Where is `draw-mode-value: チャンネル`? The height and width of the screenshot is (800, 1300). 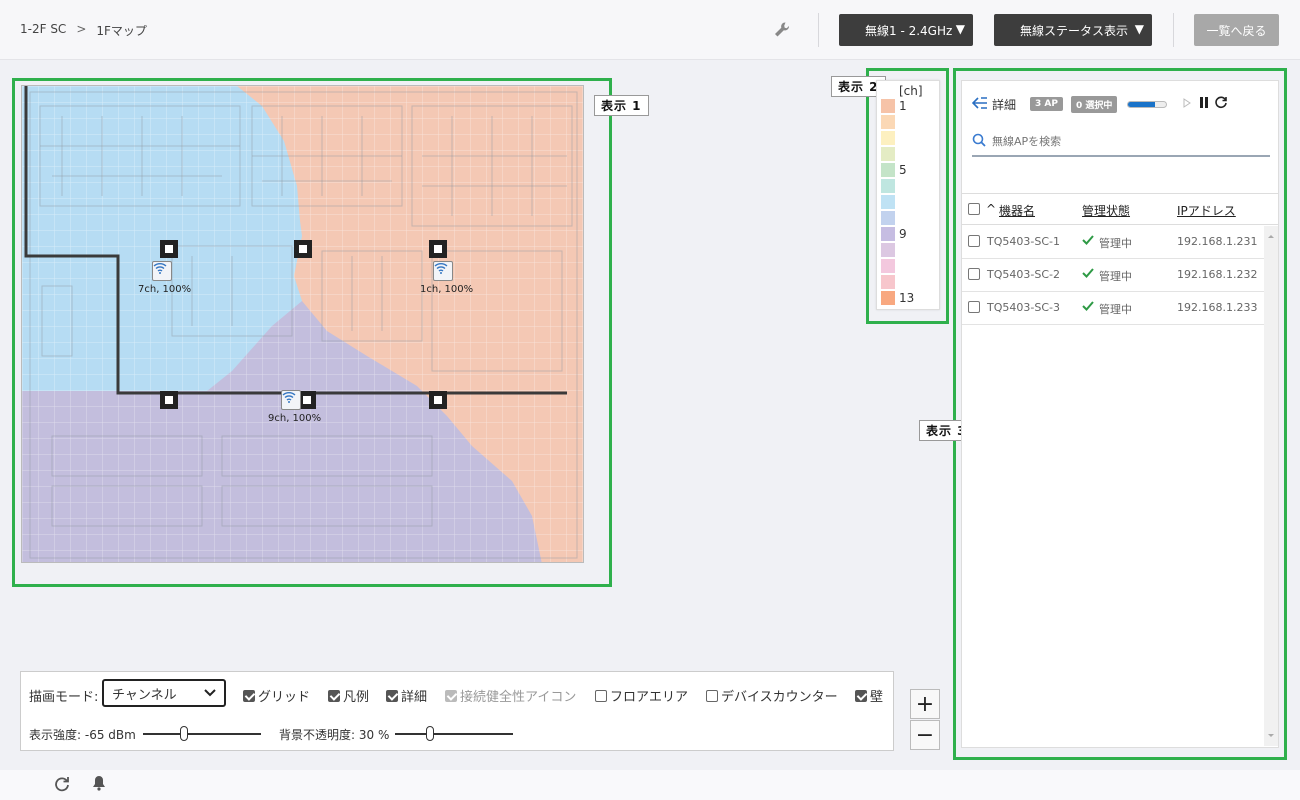 draw-mode-value: チャンネル is located at coordinates (144, 695).